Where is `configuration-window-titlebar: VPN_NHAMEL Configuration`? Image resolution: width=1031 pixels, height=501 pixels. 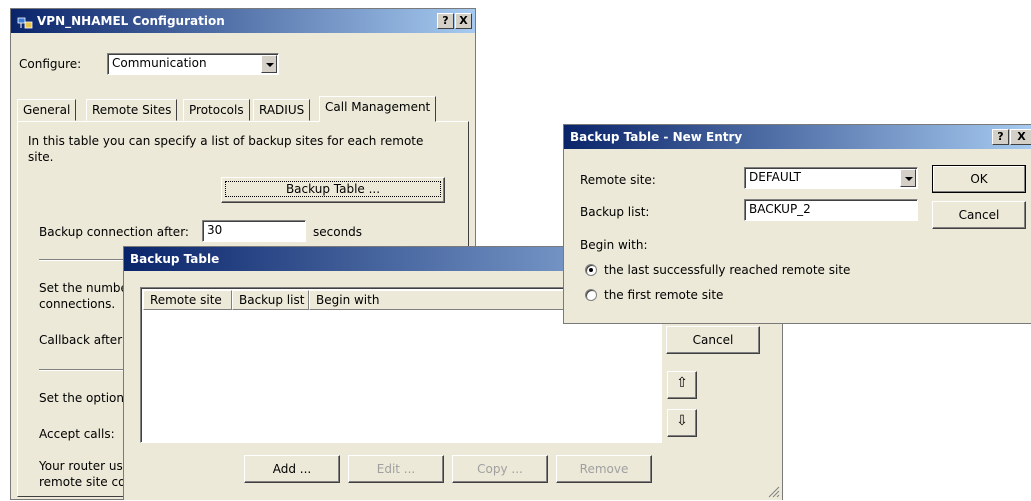
configuration-window-titlebar: VPN_NHAMEL Configuration is located at coordinates (243, 21).